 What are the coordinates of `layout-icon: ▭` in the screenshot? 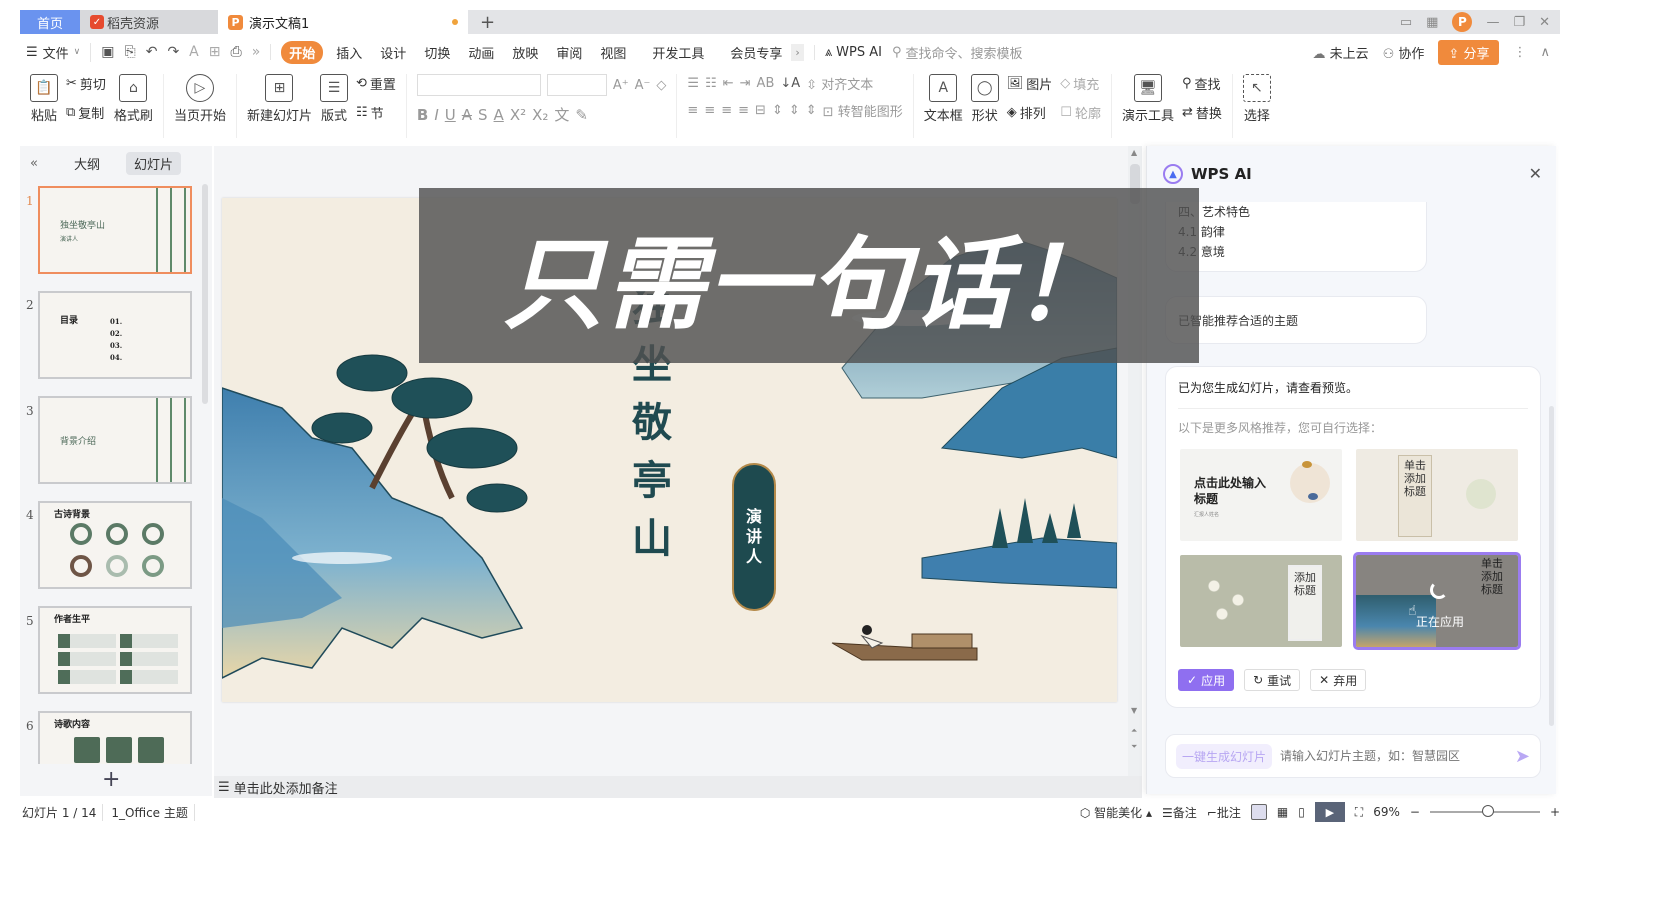 It's located at (1406, 22).